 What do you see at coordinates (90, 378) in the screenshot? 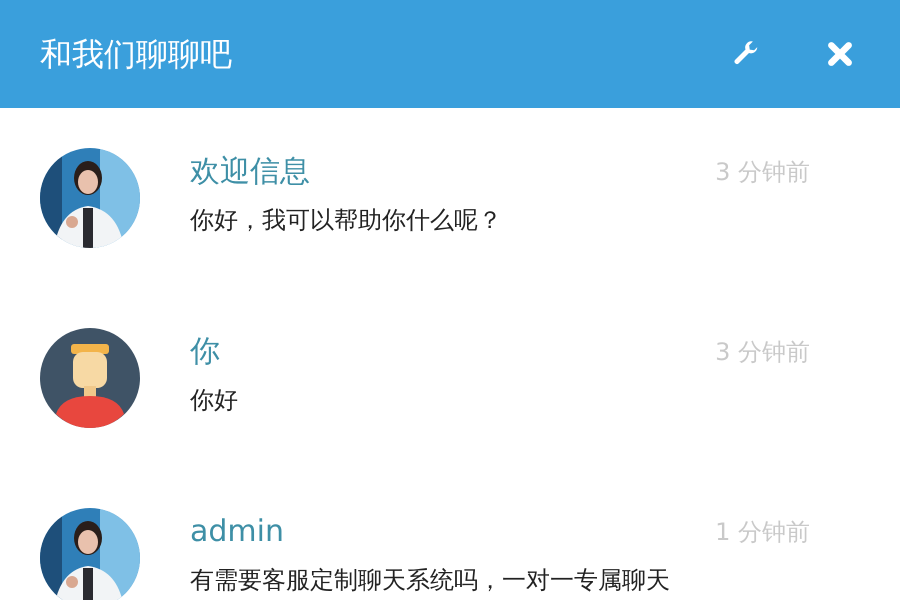
I see `user-avatar-icon` at bounding box center [90, 378].